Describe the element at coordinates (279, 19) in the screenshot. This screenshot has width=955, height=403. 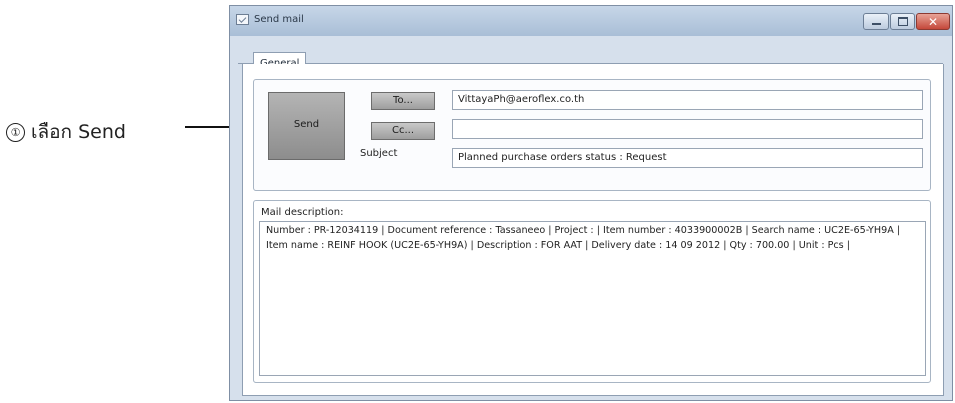
I see `window-title: Send mail` at that location.